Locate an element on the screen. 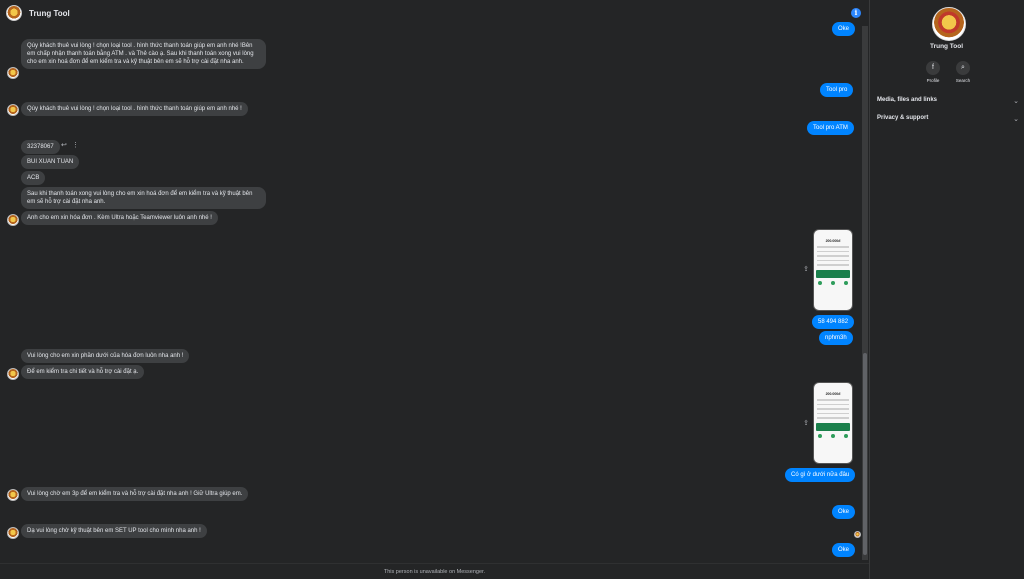 This screenshot has width=1024, height=579. message-outgoing: Tool pro ATM is located at coordinates (830, 128).